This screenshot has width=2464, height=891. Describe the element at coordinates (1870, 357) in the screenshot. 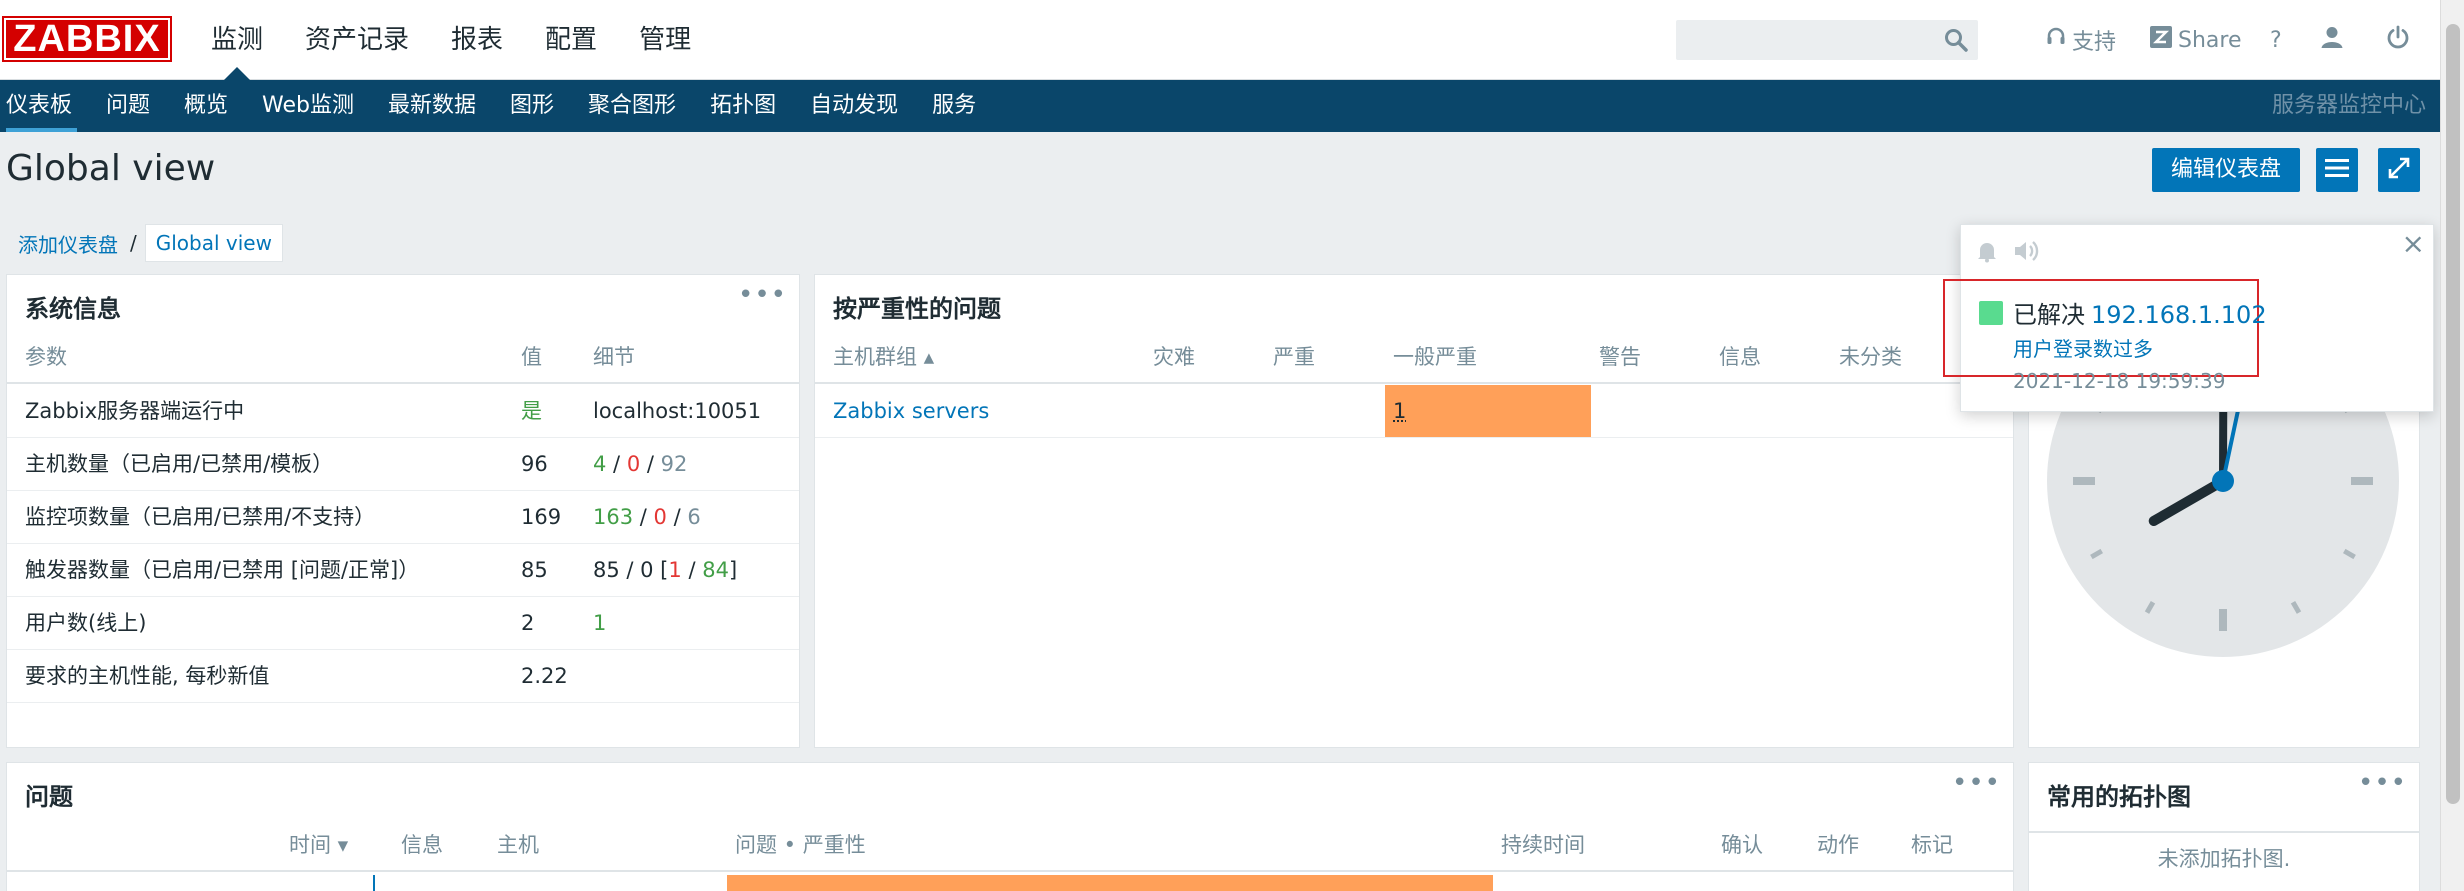

I see `col-not-classified: 未分类` at that location.